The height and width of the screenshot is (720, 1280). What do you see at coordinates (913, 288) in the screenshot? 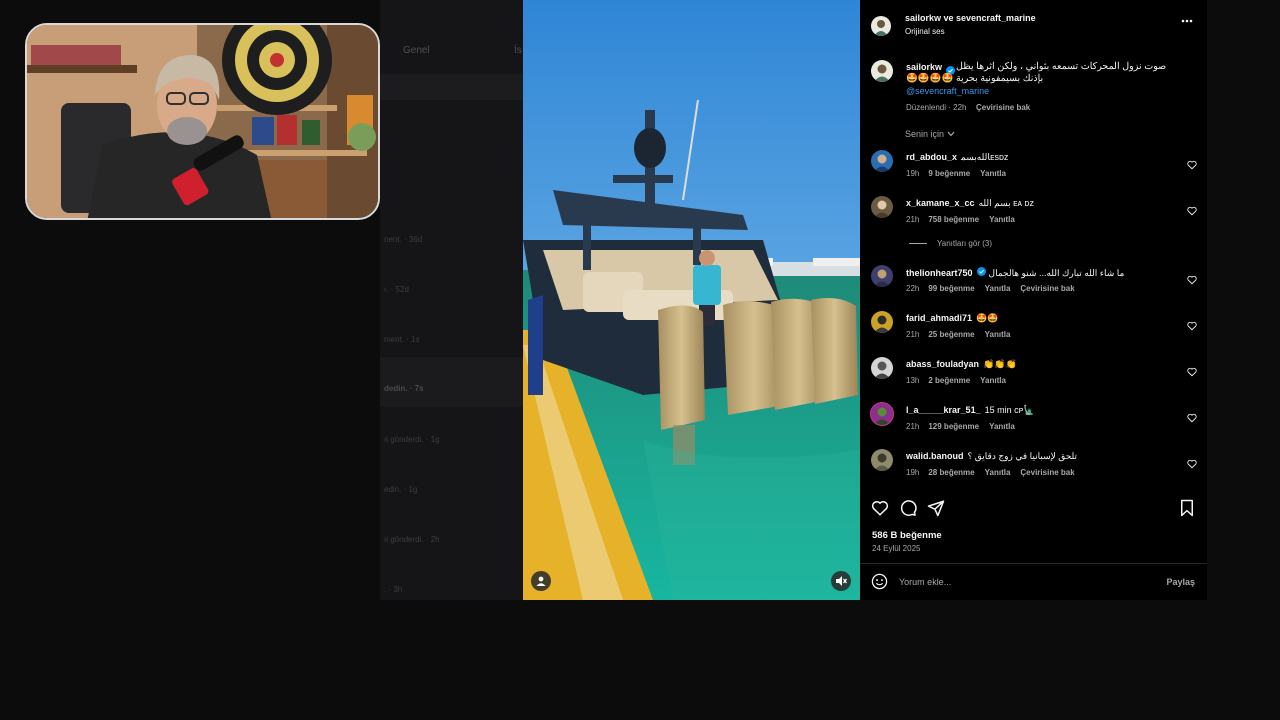
I see `comment-time: 22h` at bounding box center [913, 288].